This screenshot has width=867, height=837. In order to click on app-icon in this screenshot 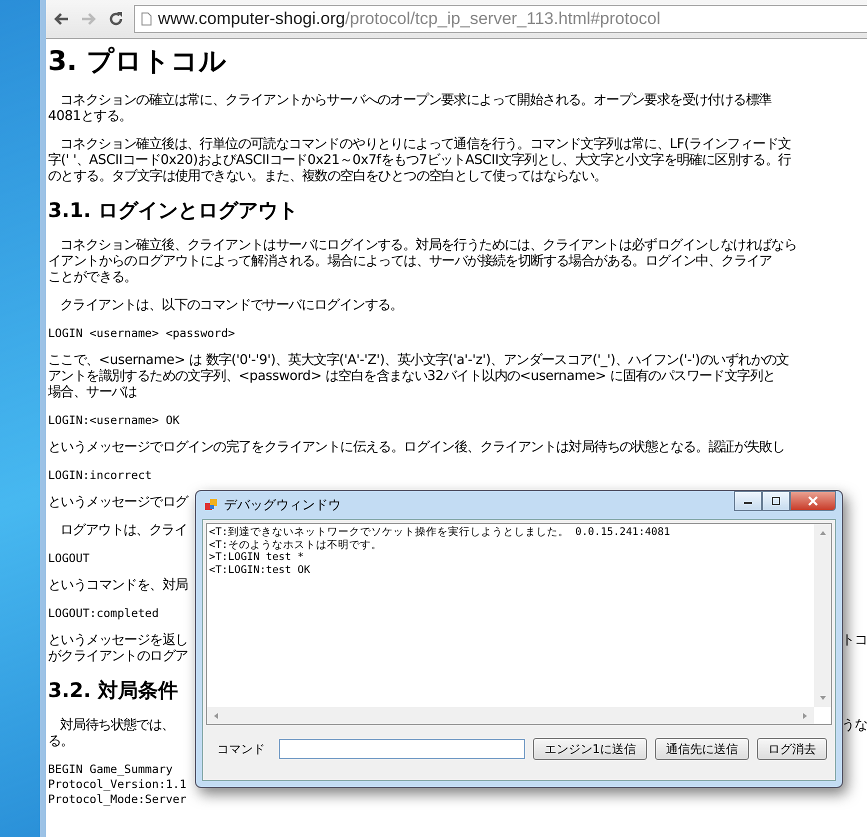, I will do `click(211, 505)`.